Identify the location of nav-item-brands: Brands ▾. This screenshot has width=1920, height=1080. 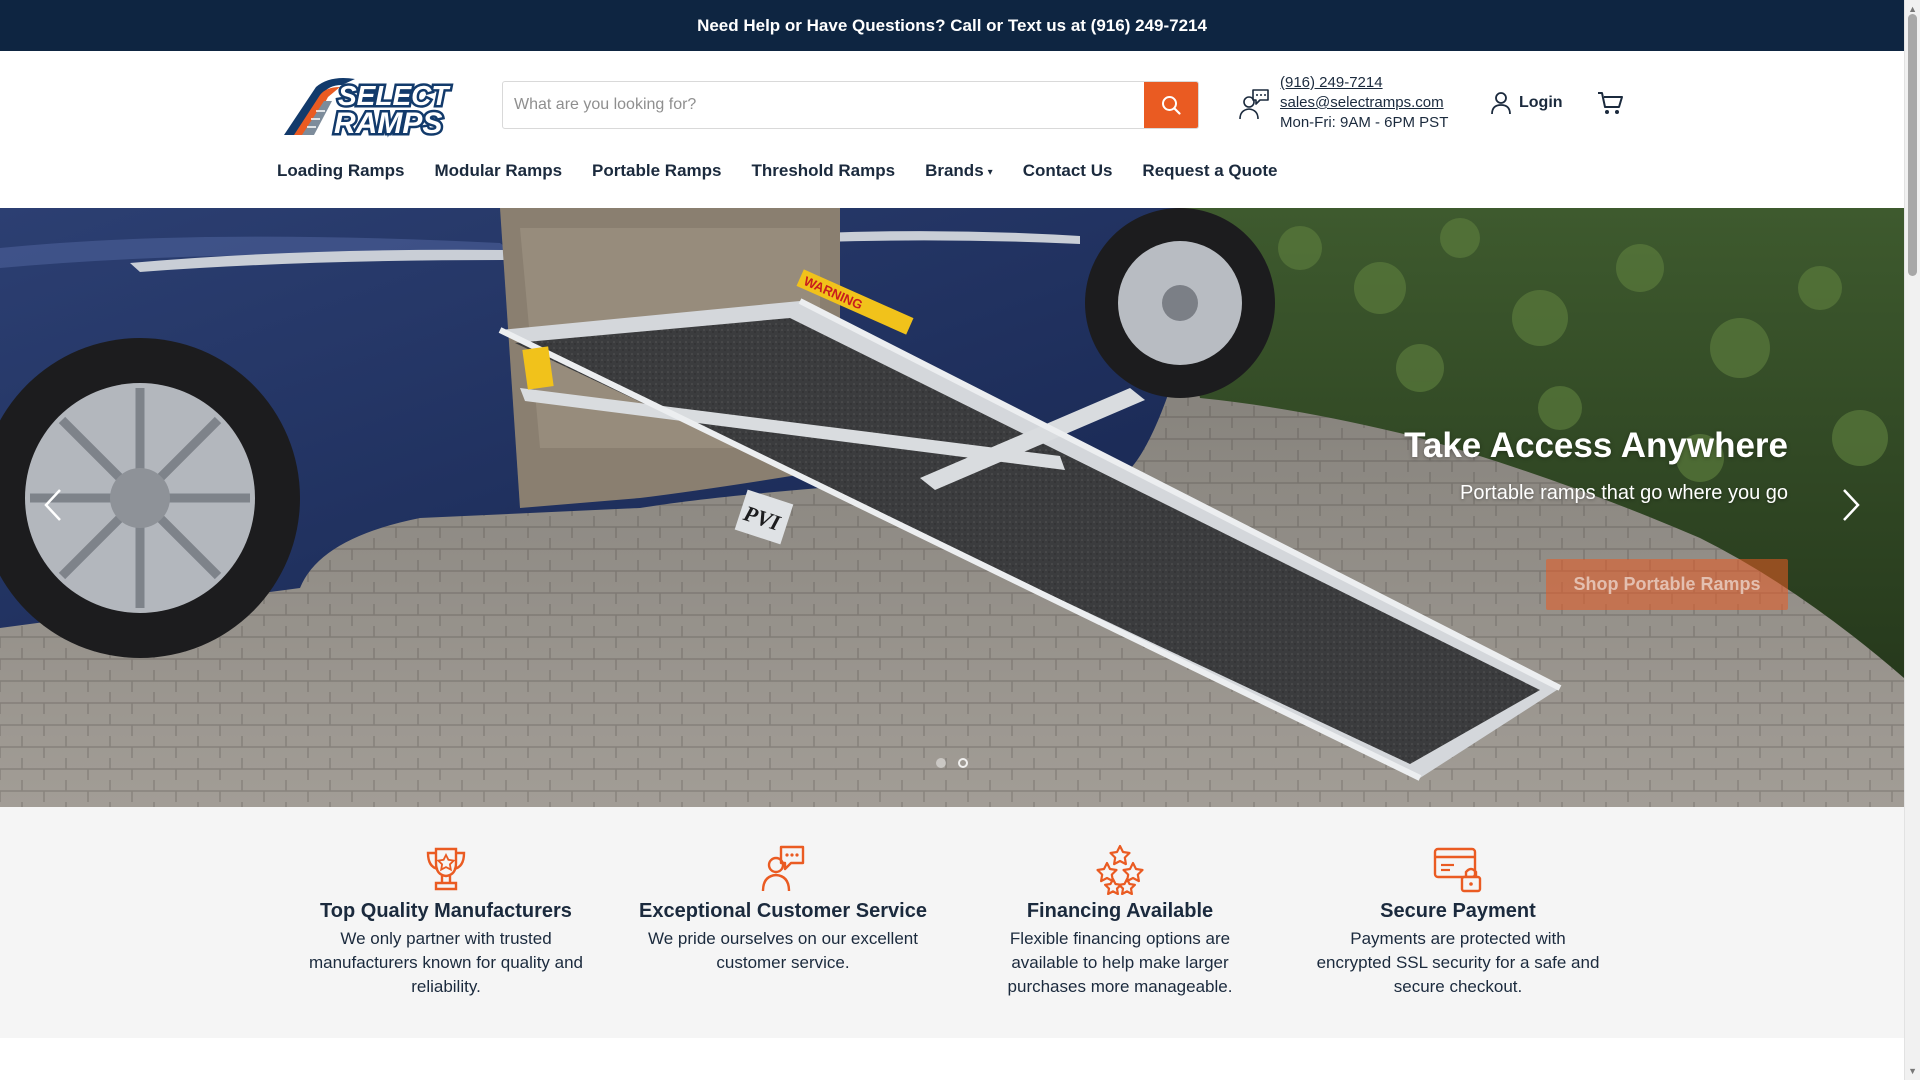
(959, 171).